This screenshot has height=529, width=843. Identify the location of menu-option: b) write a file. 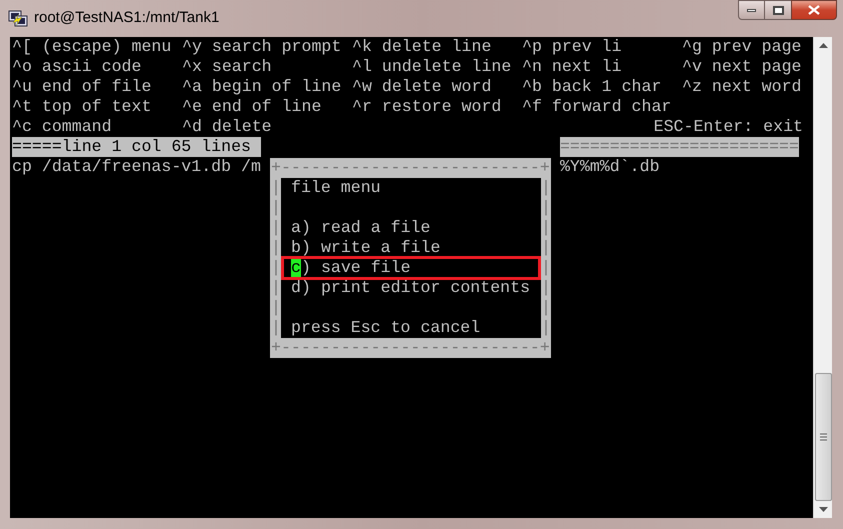
(365, 248).